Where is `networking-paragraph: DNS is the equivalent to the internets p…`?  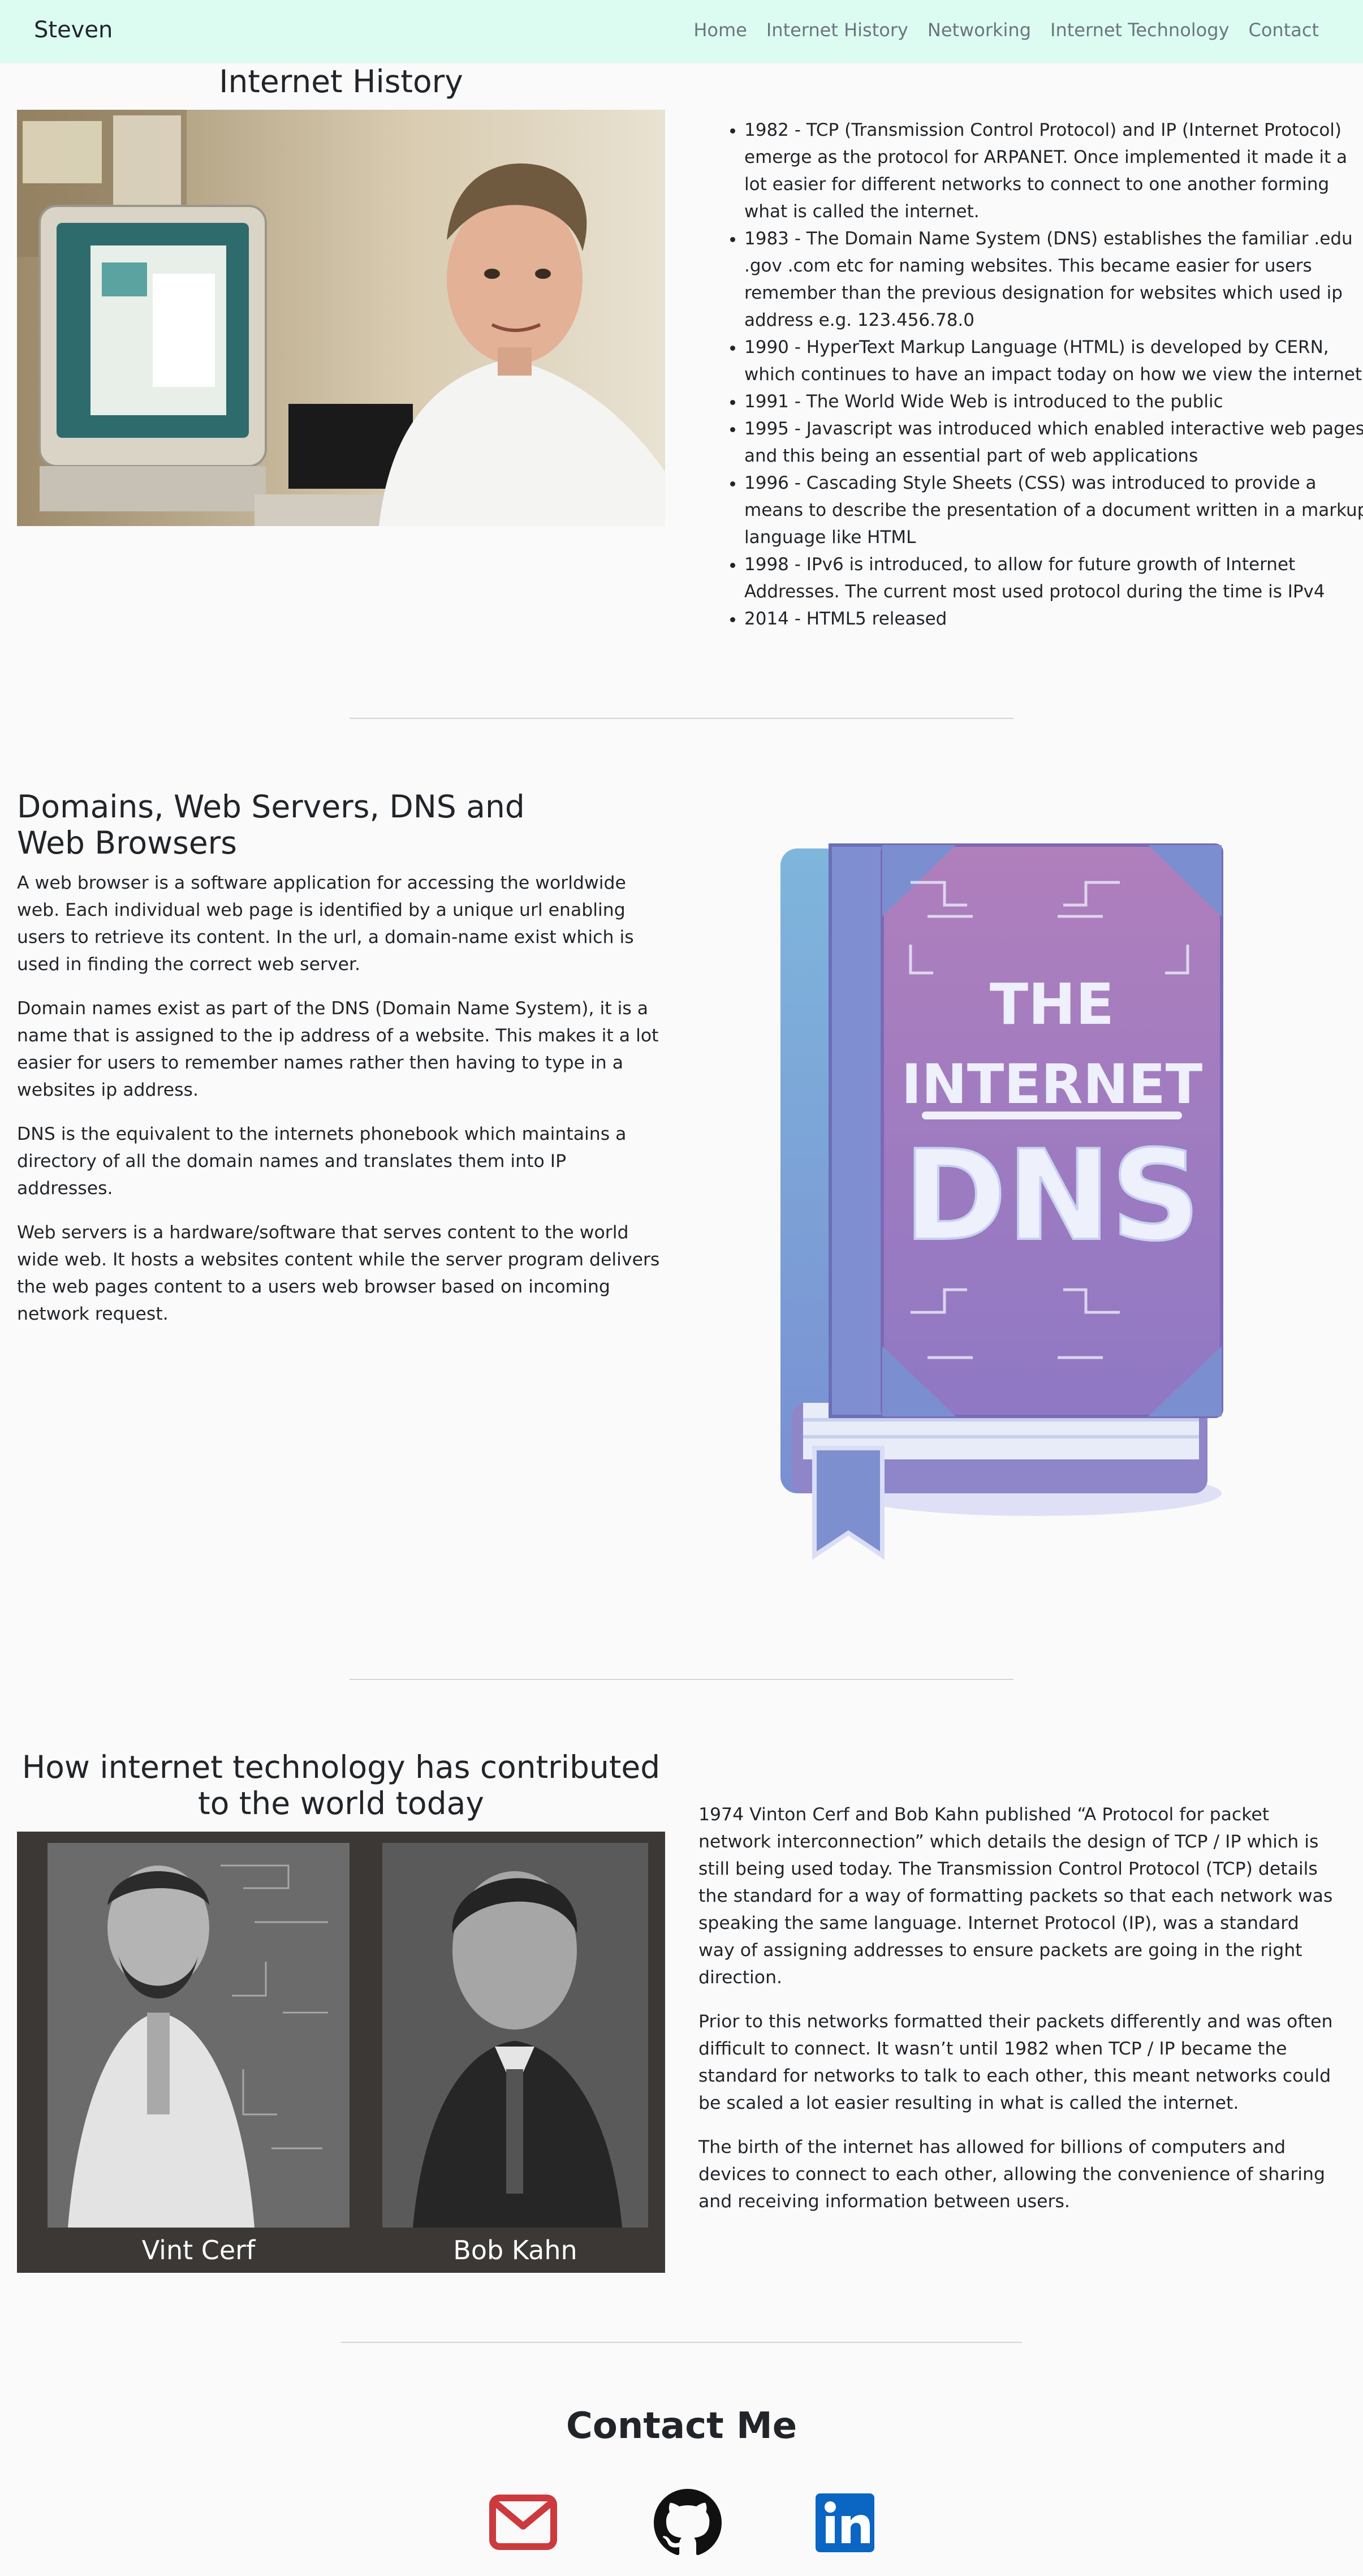 networking-paragraph: DNS is the equivalent to the internets p… is located at coordinates (322, 1161).